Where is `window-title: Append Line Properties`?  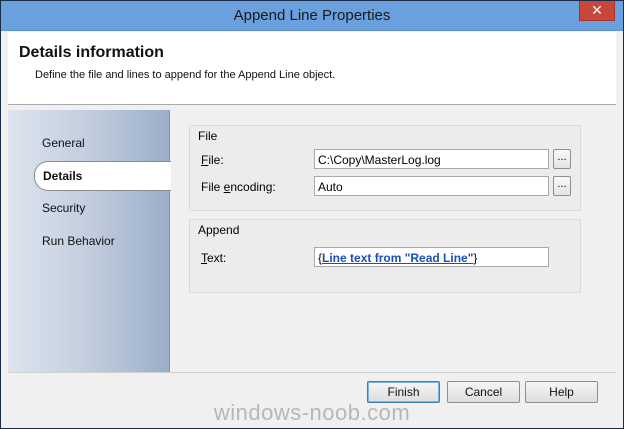 window-title: Append Line Properties is located at coordinates (312, 15).